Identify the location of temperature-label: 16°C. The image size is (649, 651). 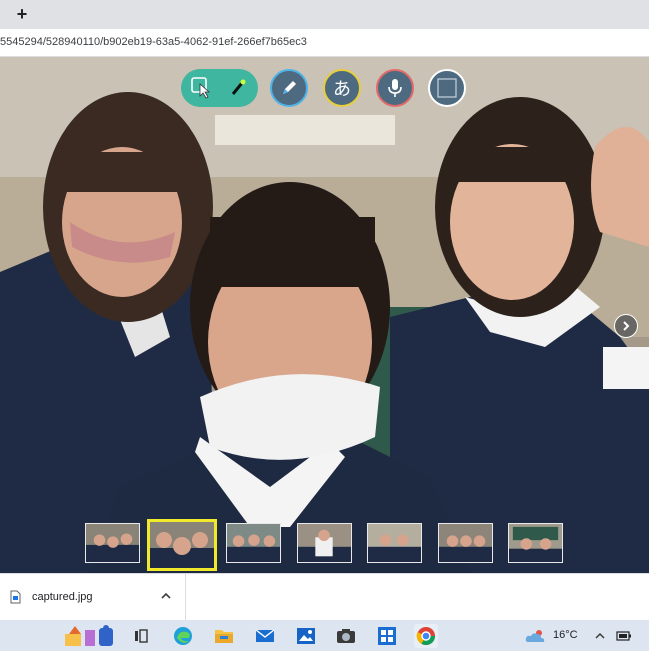
(565, 635).